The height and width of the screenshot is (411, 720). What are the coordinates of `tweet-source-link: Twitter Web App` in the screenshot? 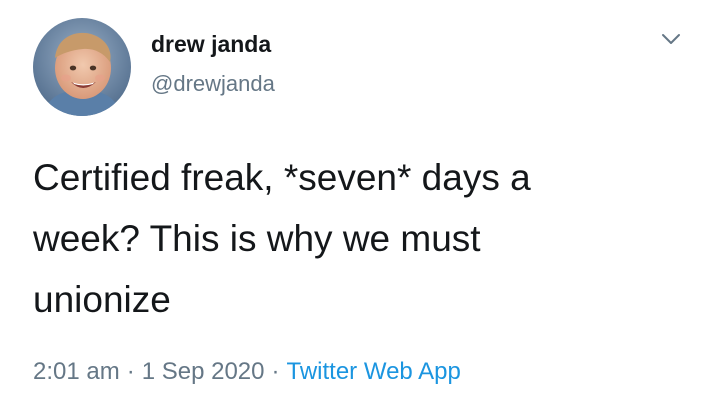 It's located at (374, 371).